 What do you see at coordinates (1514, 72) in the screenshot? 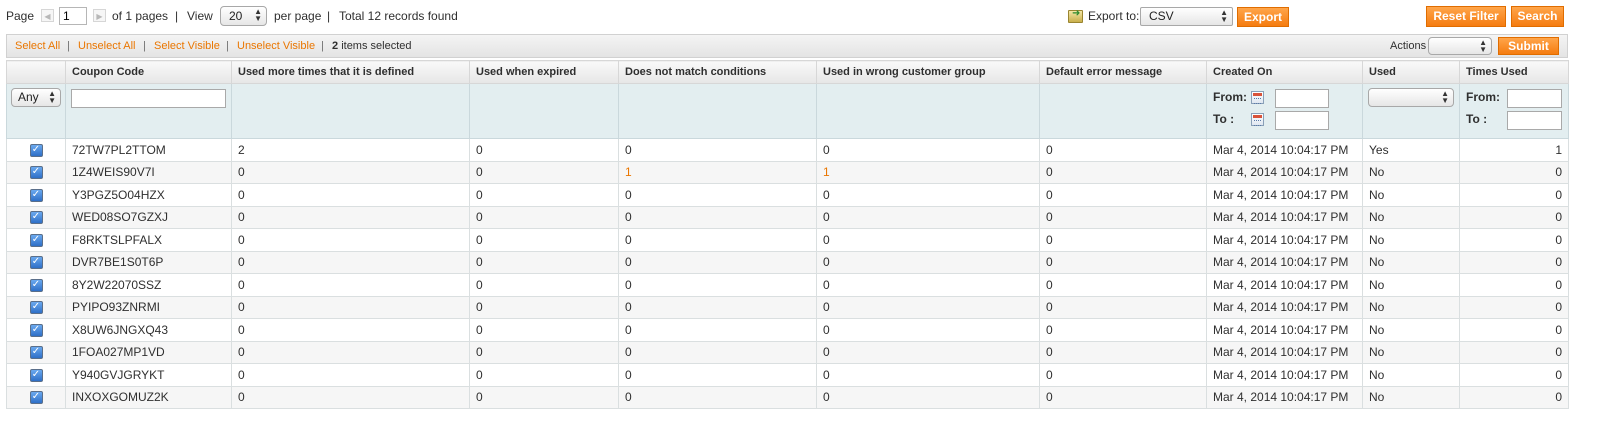
I see `column-header-times-used: Times Used` at bounding box center [1514, 72].